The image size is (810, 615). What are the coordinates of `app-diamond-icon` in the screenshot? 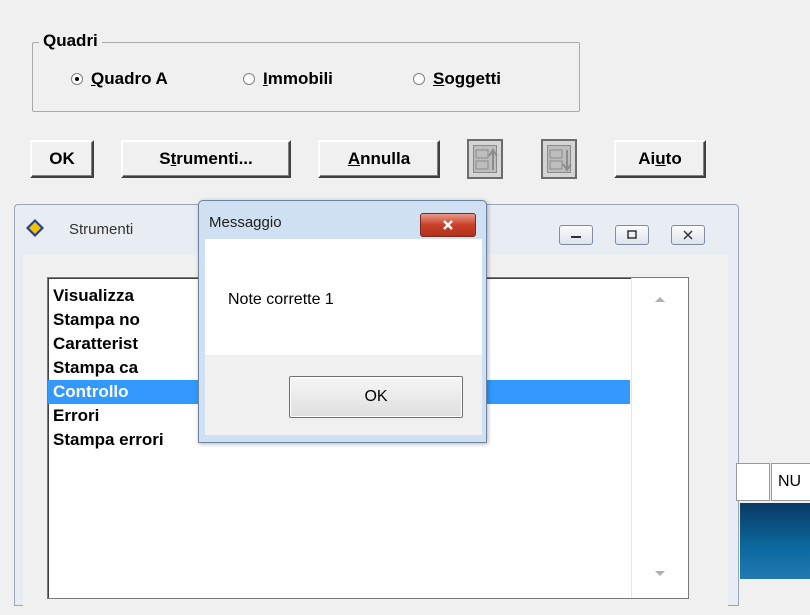 It's located at (35, 228).